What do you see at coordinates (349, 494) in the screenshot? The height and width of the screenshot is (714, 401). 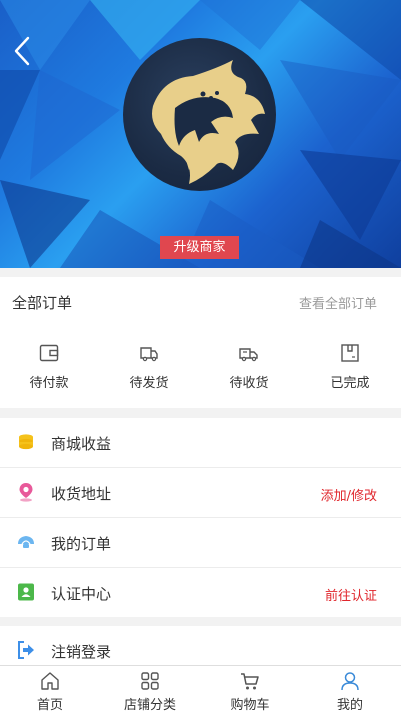 I see `add-edit-address-link: 添加/修改` at bounding box center [349, 494].